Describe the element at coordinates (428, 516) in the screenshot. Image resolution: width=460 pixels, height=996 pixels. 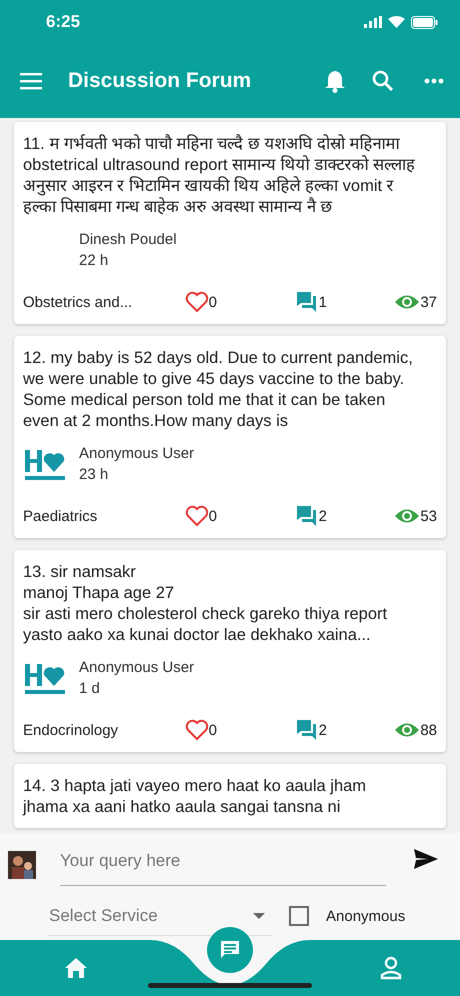
I see `view-count: 53` at that location.